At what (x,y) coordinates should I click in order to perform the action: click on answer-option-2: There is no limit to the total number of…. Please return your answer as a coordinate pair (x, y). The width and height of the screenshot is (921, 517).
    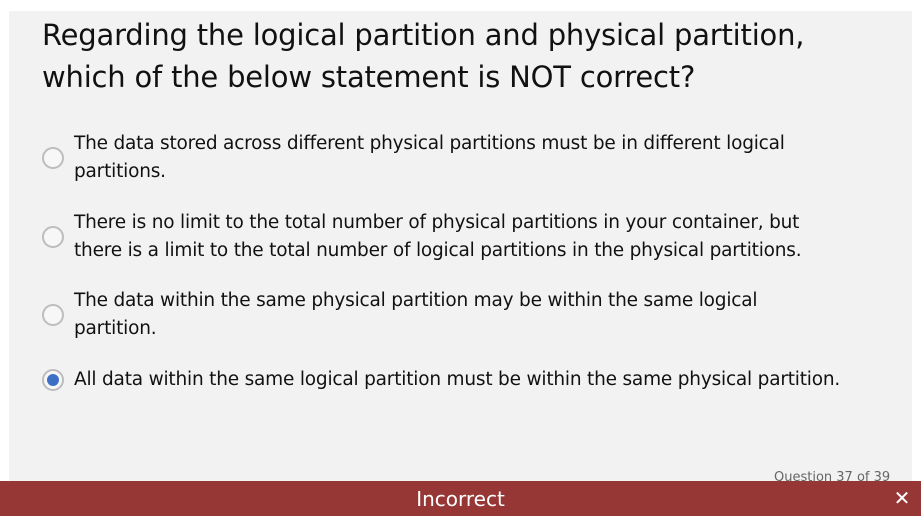
    Looking at the image, I should click on (442, 237).